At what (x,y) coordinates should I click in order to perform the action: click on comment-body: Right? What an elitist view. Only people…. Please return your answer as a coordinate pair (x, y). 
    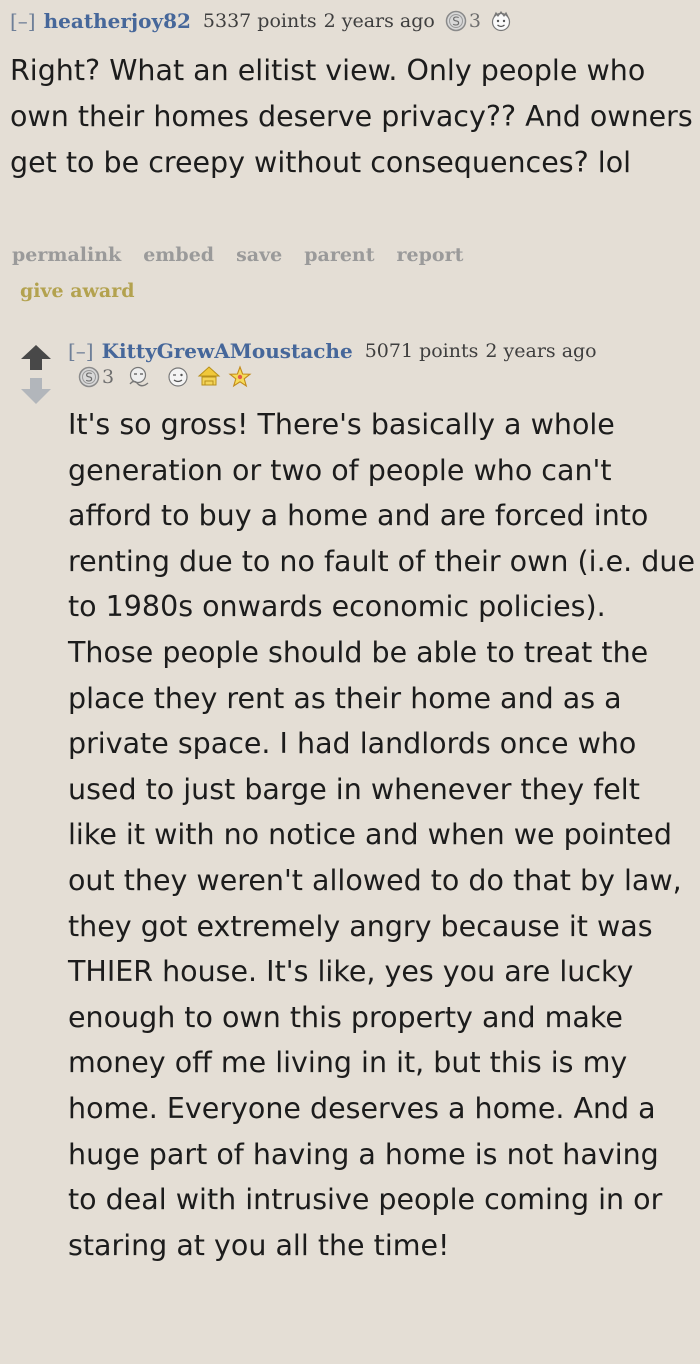
    Looking at the image, I should click on (351, 116).